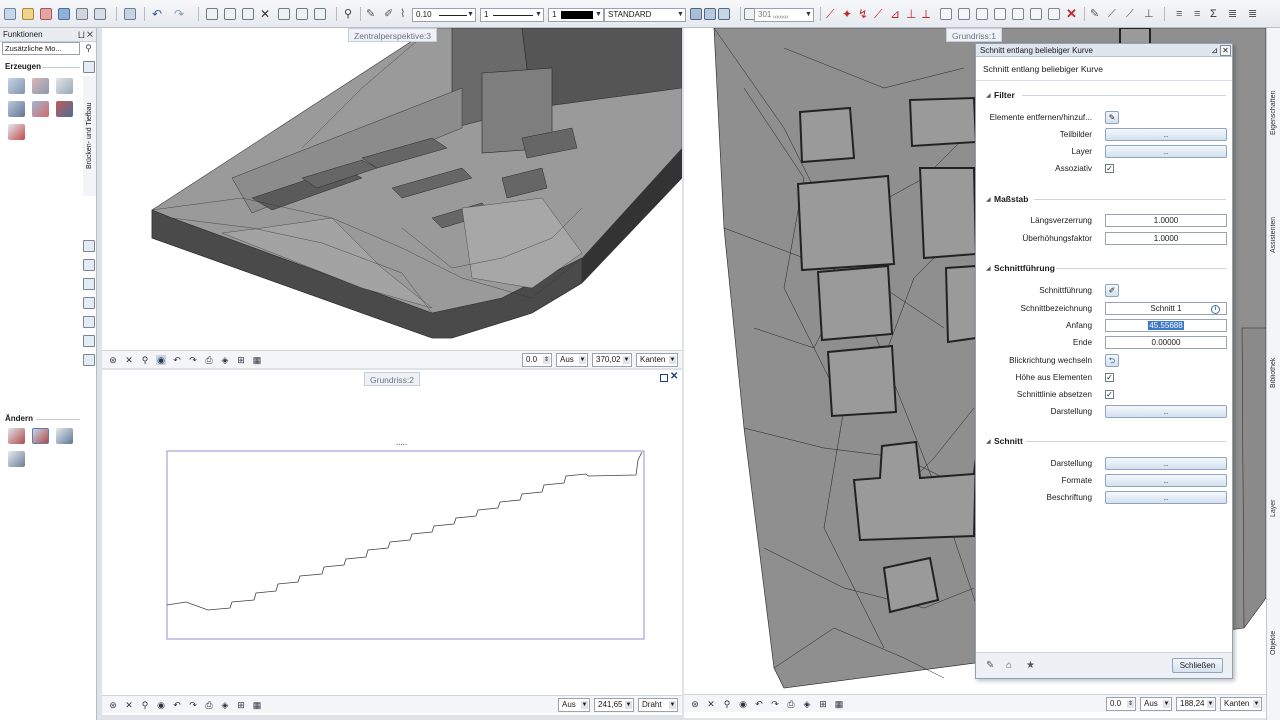 Image resolution: width=1280 pixels, height=720 pixels. What do you see at coordinates (912, 14) in the screenshot?
I see `red-tool-6-icon: ⊥` at bounding box center [912, 14].